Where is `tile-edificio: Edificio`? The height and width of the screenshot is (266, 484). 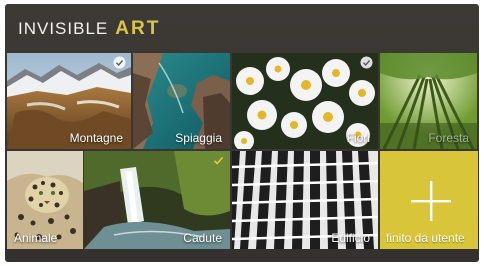 tile-edificio: Edificio is located at coordinates (305, 200).